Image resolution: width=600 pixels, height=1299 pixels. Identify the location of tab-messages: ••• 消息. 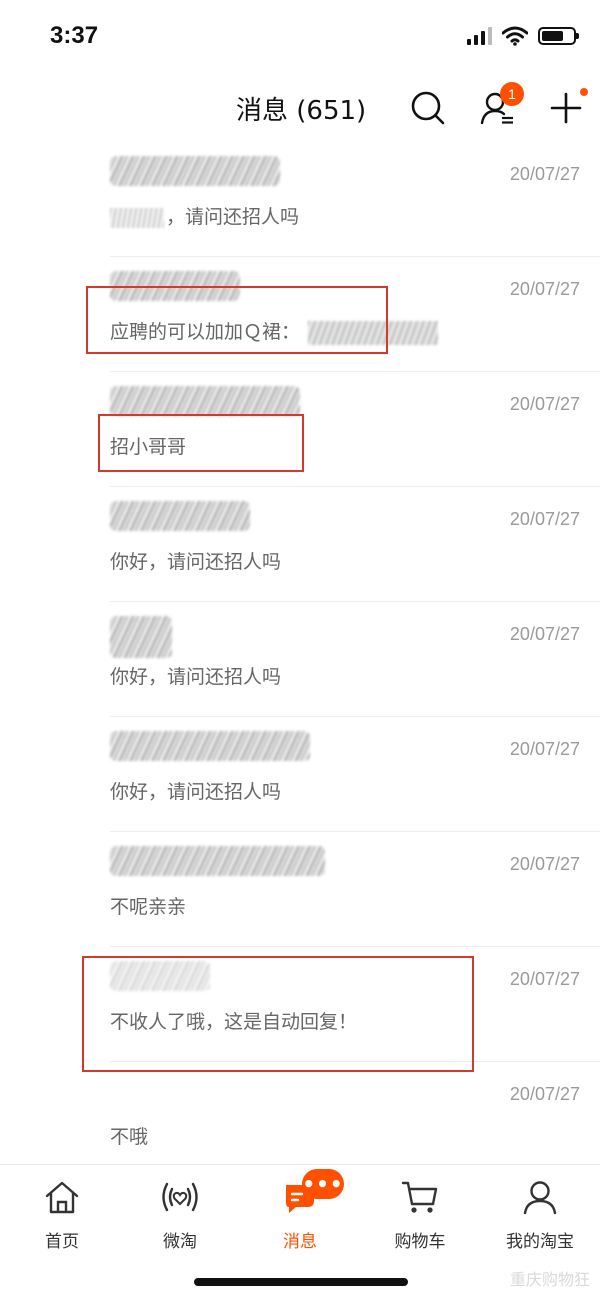
(300, 1210).